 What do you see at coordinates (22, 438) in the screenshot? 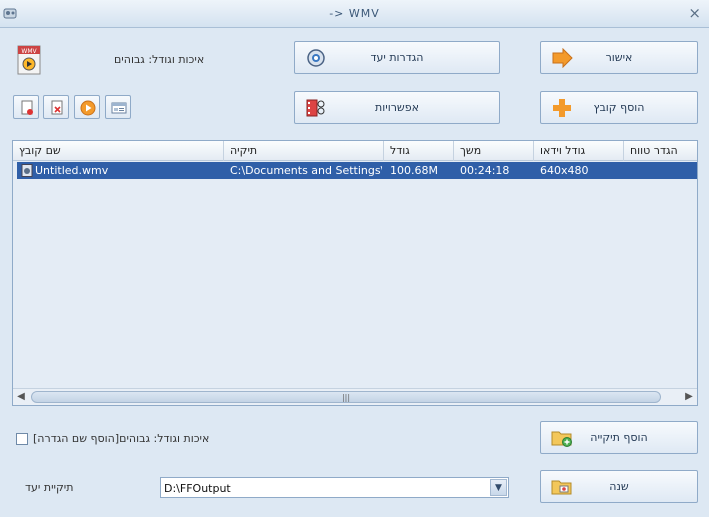
I see `add-setting-name-checkbox` at bounding box center [22, 438].